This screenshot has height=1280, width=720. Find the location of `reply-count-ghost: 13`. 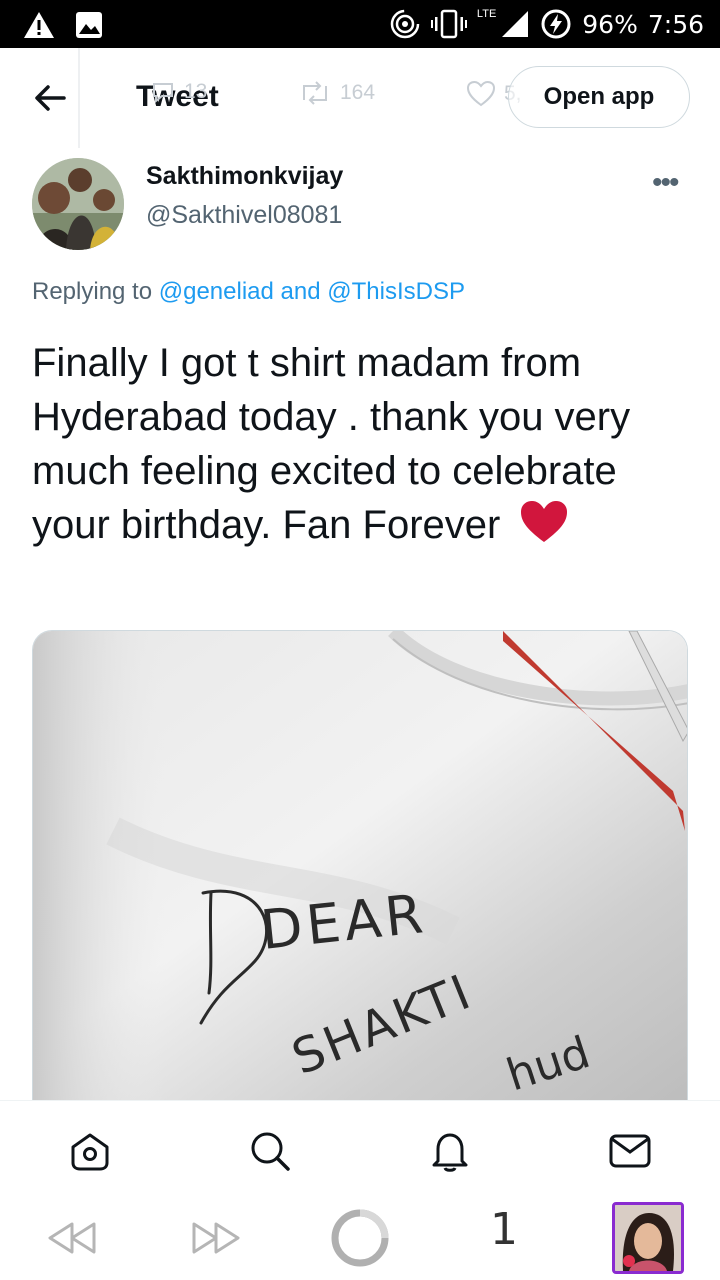

reply-count-ghost: 13 is located at coordinates (178, 92).